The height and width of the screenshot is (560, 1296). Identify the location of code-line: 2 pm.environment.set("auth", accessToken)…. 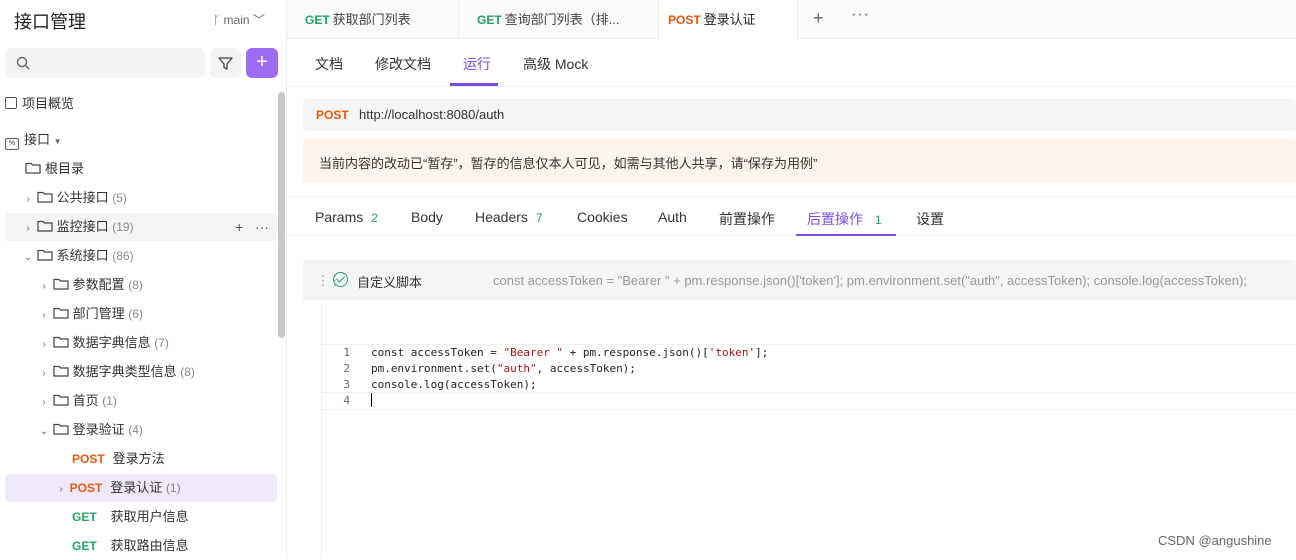
(809, 369).